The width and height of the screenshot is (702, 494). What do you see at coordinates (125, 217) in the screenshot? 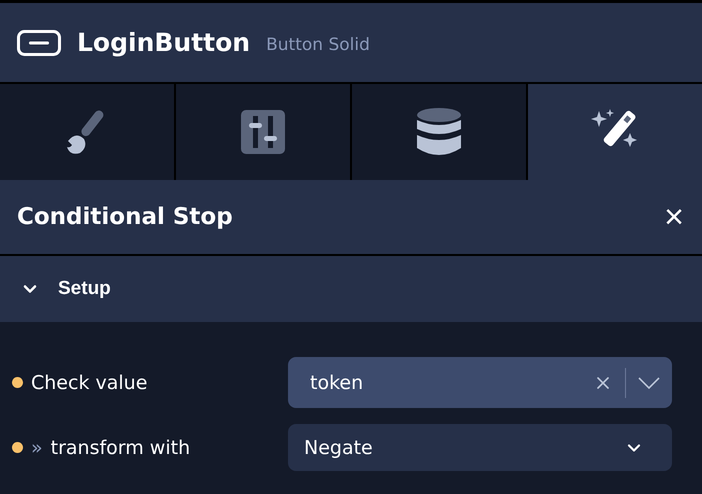
I see `panel-title: Conditional Stop` at bounding box center [125, 217].